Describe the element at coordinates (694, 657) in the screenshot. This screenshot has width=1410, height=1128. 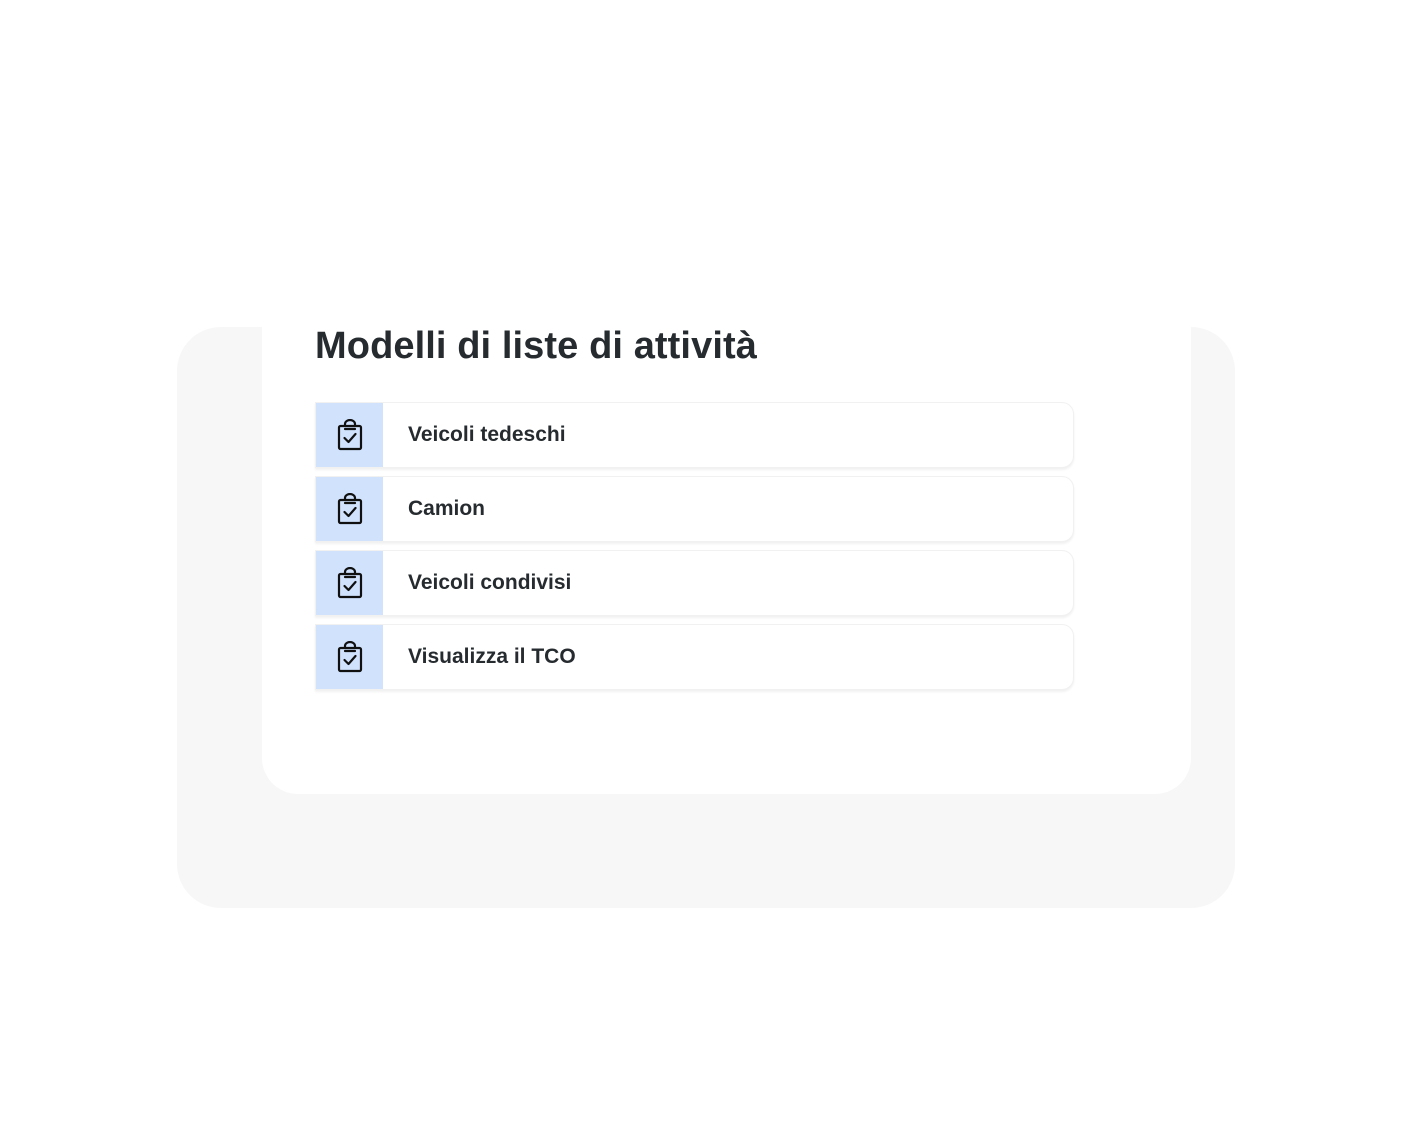
I see `template-item-visualizza-tco: Visualizza il TCO` at that location.